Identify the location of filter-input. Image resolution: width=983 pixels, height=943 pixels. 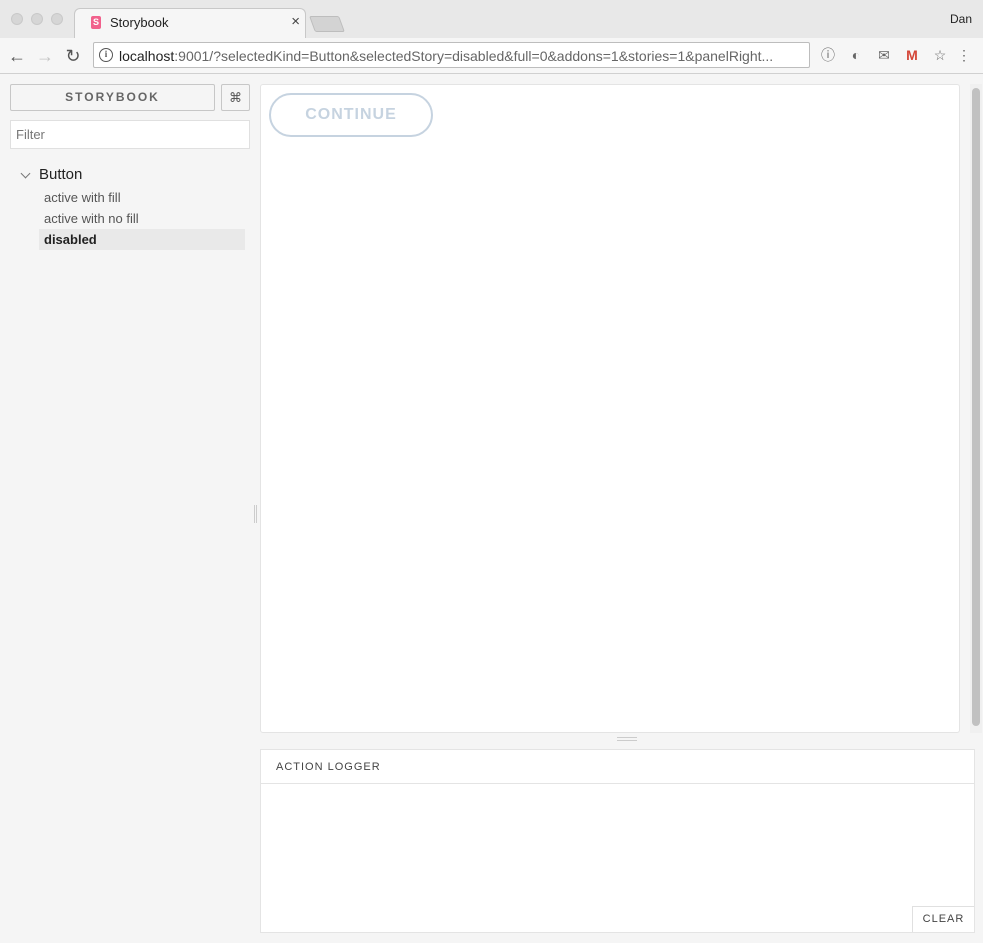
(130, 134).